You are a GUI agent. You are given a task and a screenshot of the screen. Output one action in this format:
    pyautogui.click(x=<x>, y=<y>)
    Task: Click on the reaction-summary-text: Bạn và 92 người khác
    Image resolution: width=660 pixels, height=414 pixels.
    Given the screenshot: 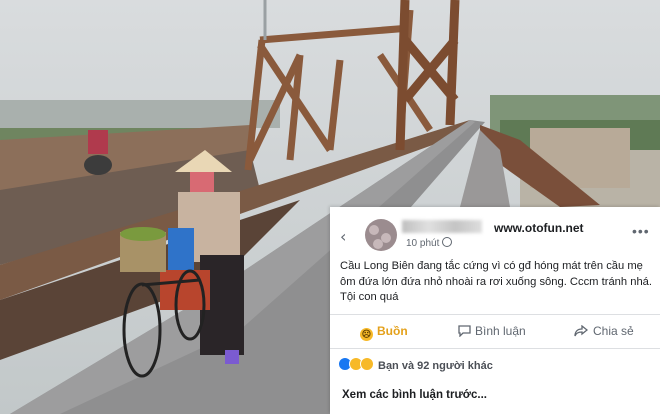 What is the action you would take?
    pyautogui.click(x=435, y=366)
    